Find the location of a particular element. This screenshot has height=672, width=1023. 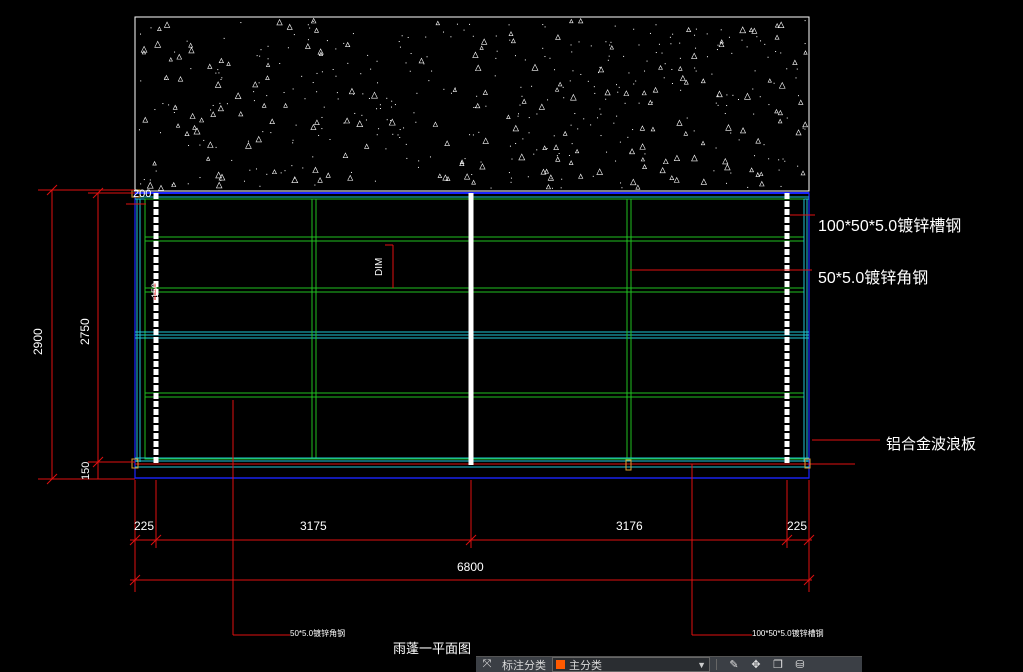

copy-icon: ❐ is located at coordinates (778, 664).